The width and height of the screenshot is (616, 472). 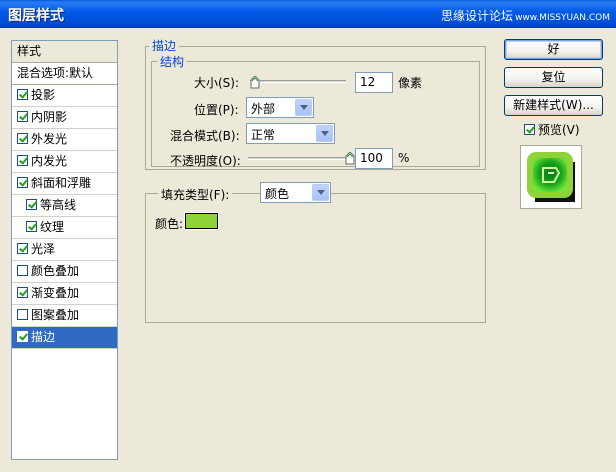 I want to click on style-item-8: 颜色叠加, so click(x=64, y=272).